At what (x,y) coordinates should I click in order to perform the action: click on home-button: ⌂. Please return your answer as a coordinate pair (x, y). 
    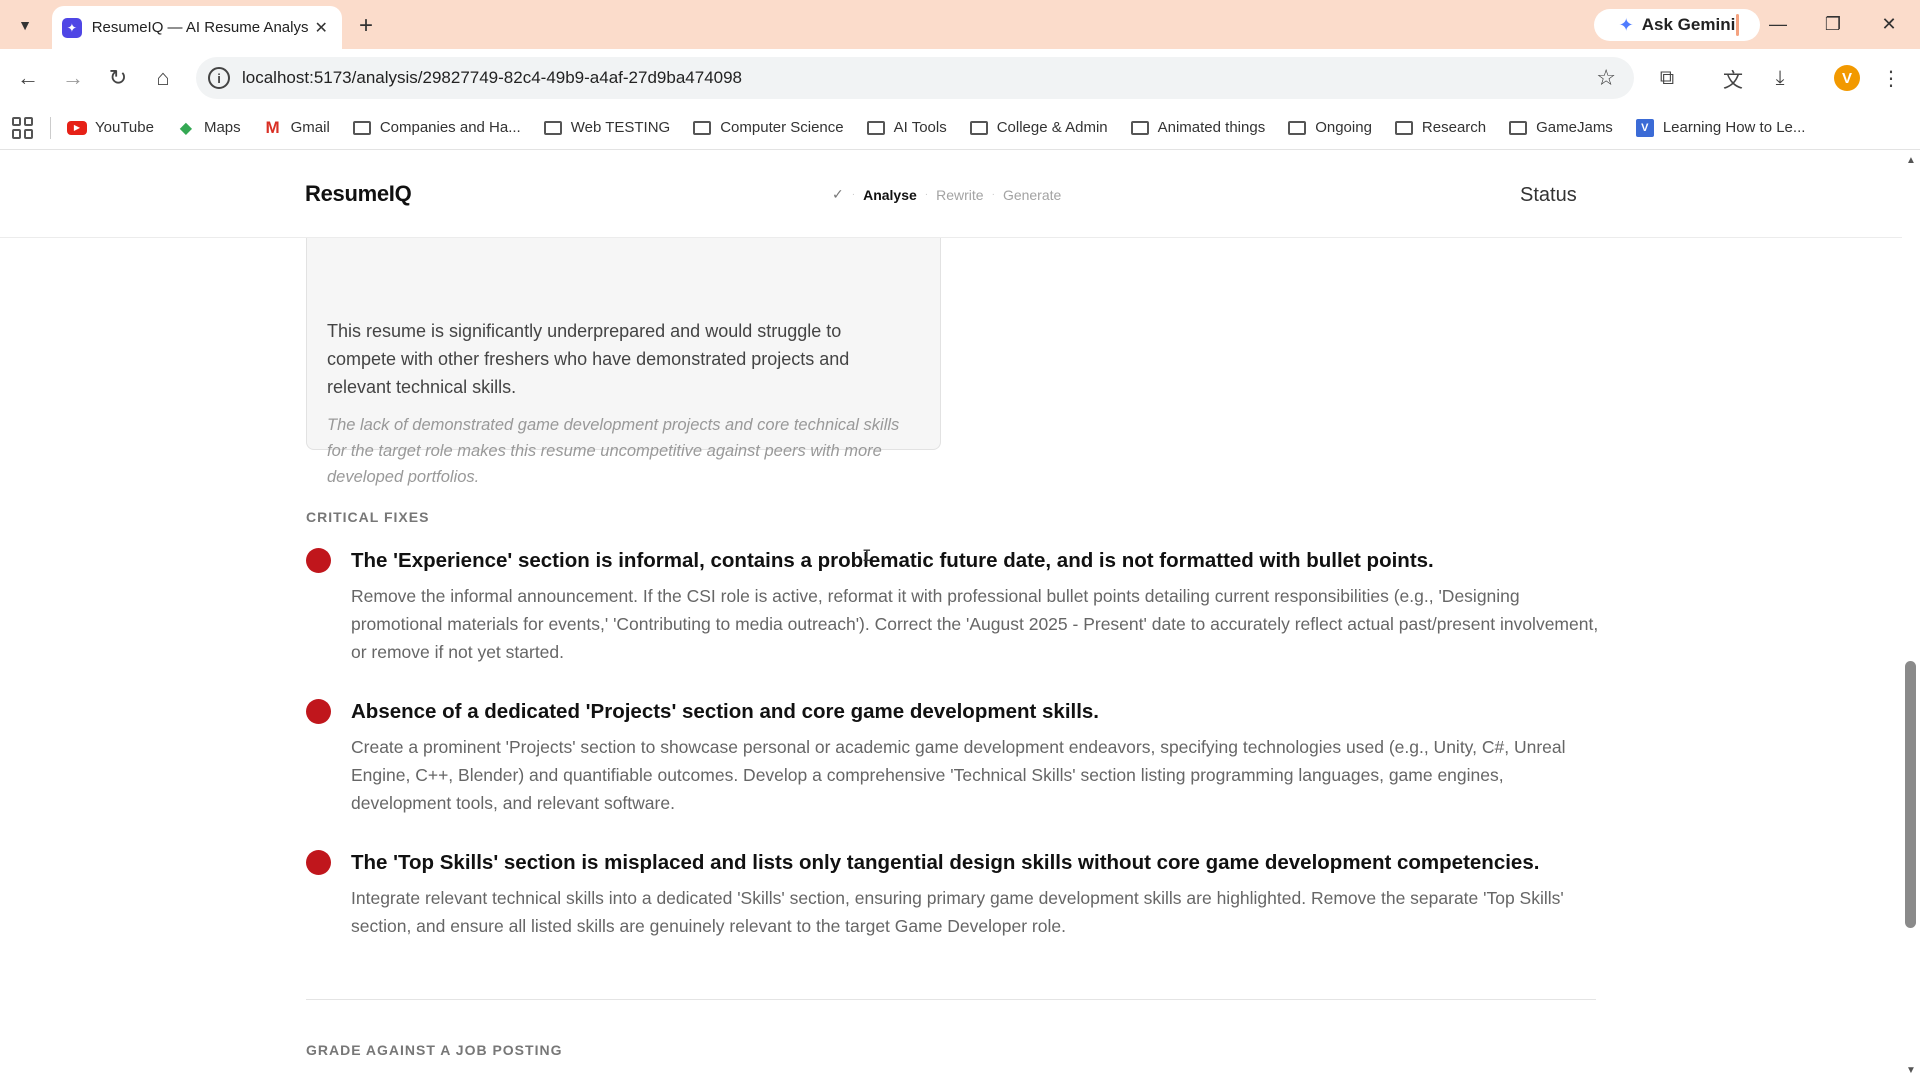
    Looking at the image, I should click on (163, 78).